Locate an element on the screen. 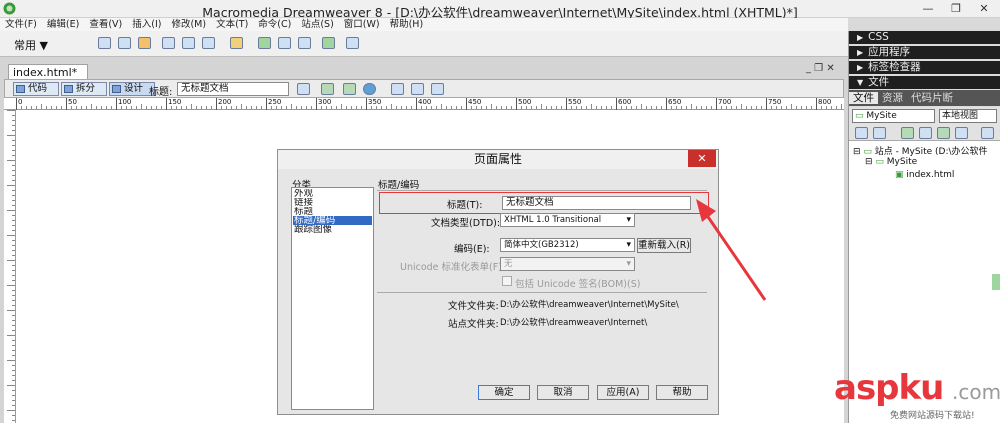 This screenshot has width=1000, height=423. email-link-icon is located at coordinates (124, 43).